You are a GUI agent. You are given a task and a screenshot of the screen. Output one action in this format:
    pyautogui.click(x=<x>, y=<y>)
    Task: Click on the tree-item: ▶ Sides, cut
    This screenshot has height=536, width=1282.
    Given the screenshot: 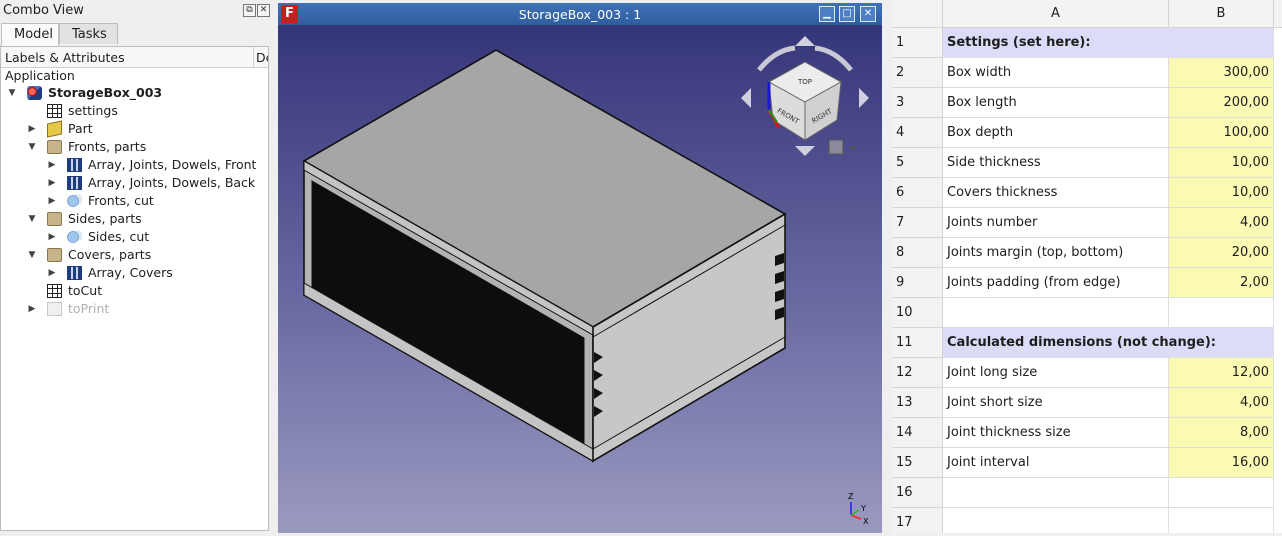 What is the action you would take?
    pyautogui.click(x=134, y=237)
    